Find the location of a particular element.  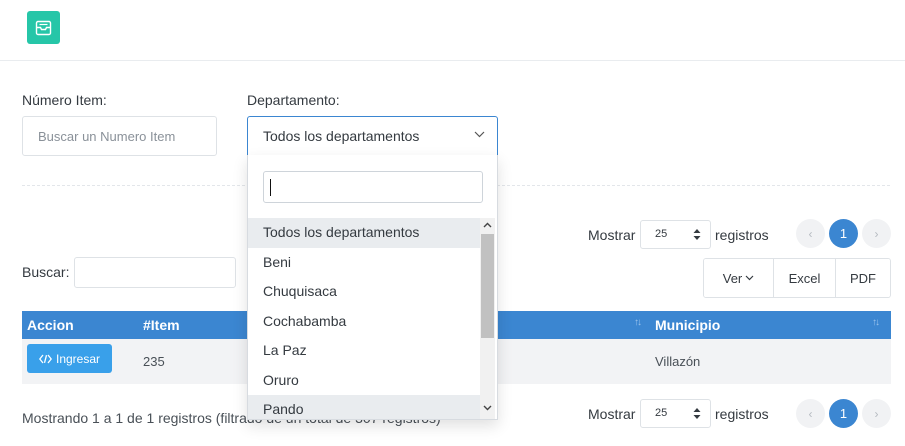

column-item: #Item is located at coordinates (161, 325).